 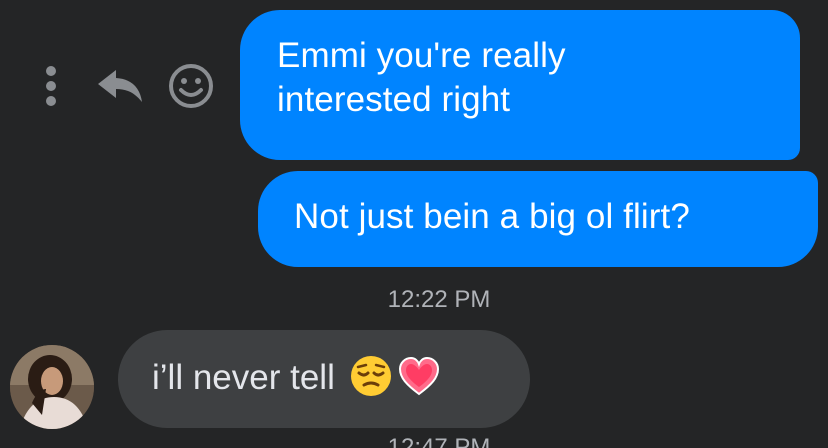 I want to click on pink-heart-emoji, so click(x=419, y=376).